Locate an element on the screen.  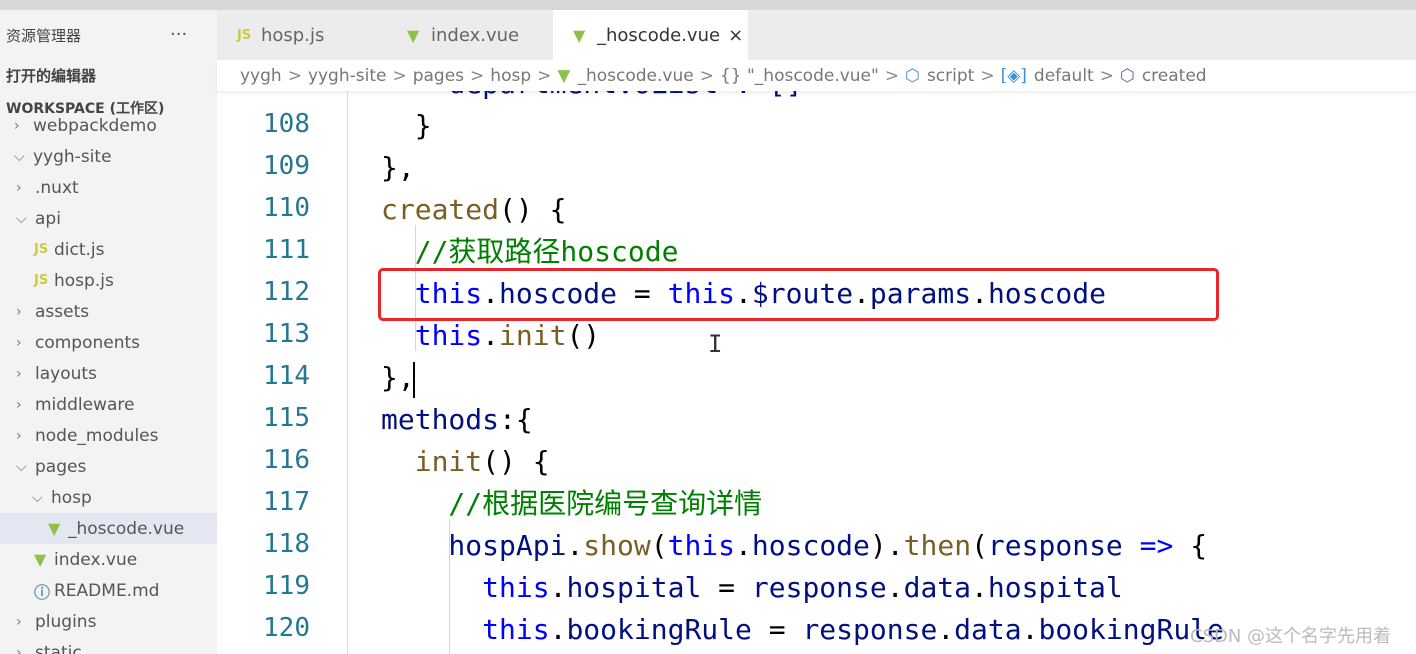
tab-hoscodevue: ▼ _hoscode.vue × is located at coordinates (650, 35).